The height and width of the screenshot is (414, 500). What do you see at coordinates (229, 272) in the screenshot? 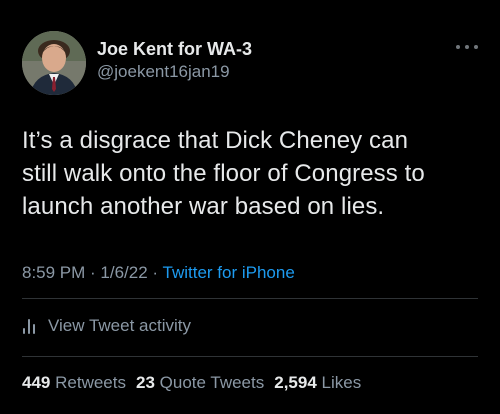
I see `tweet-source-link: Twitter for iPhone` at bounding box center [229, 272].